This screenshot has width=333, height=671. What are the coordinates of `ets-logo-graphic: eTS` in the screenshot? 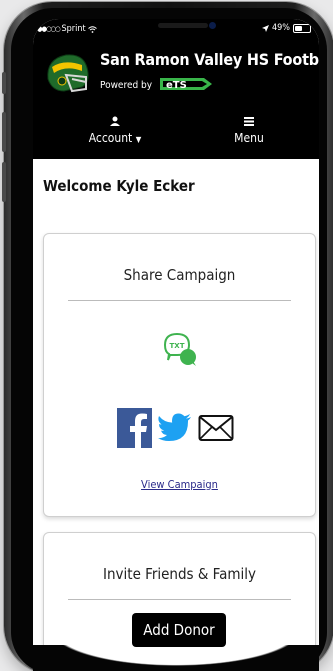 It's located at (186, 84).